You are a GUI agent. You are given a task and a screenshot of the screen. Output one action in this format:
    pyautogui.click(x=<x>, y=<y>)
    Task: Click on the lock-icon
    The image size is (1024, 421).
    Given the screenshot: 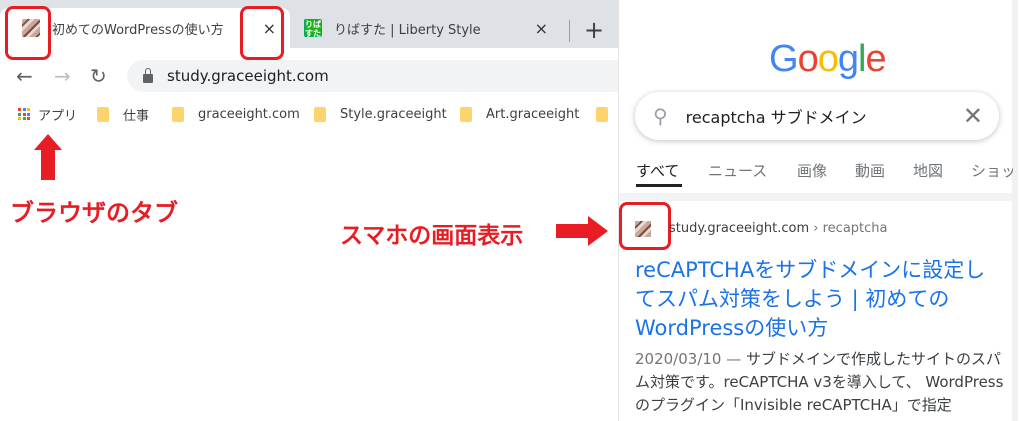 What is the action you would take?
    pyautogui.click(x=148, y=75)
    